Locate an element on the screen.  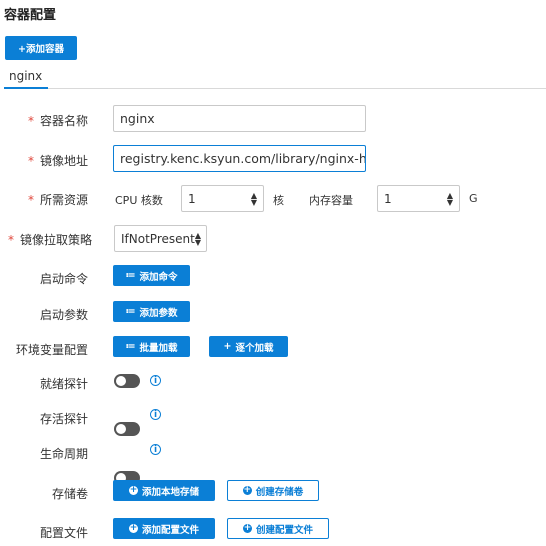
readiness-label: 就绪探针 is located at coordinates (63, 384).